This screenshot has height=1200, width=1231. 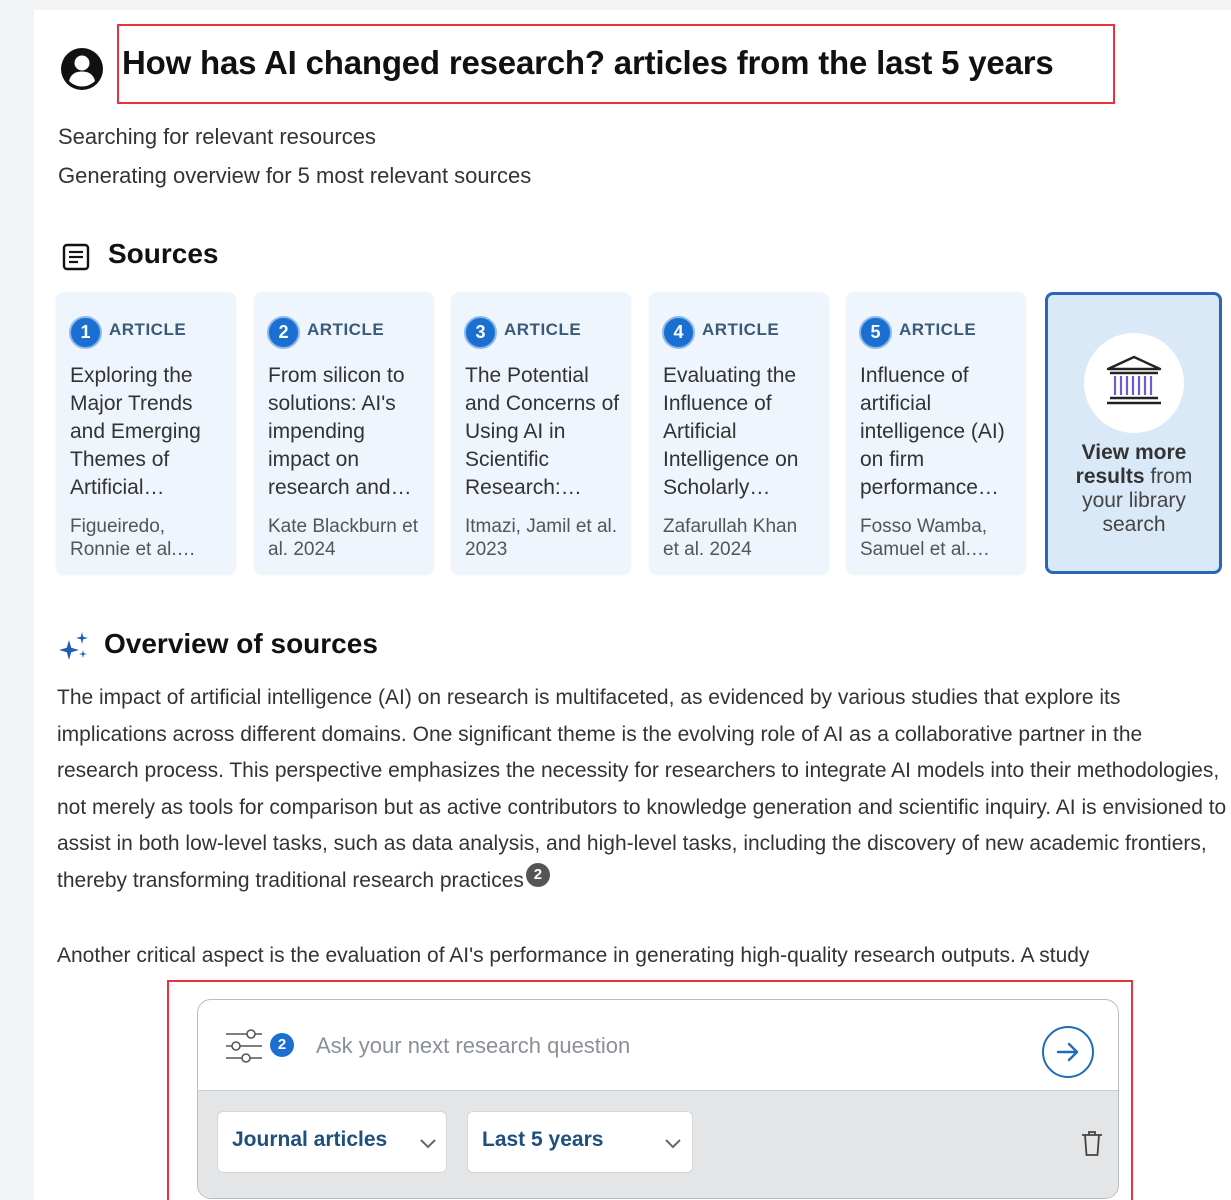 What do you see at coordinates (1134, 380) in the screenshot?
I see `library-building-icon` at bounding box center [1134, 380].